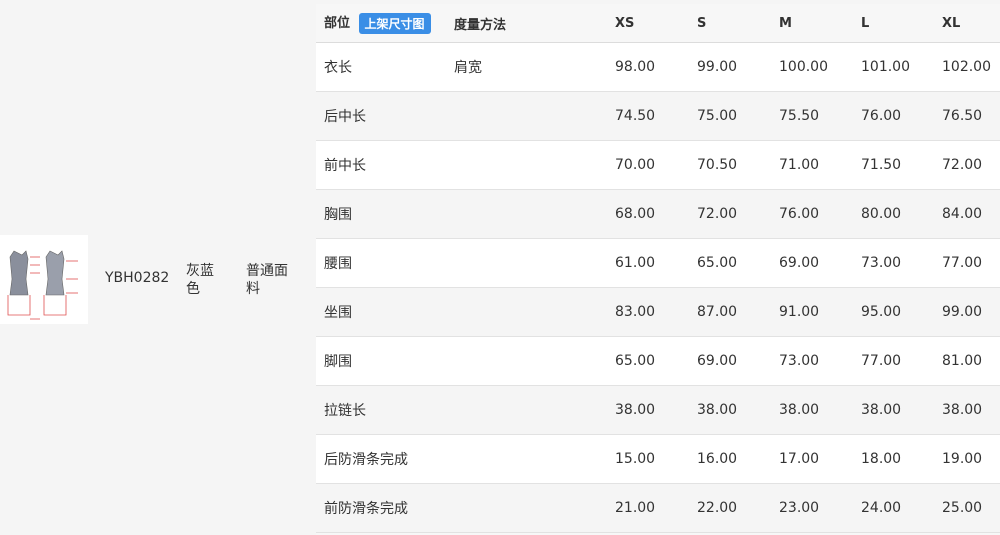 This screenshot has height=535, width=1000. I want to click on table-row: 胸围 68.00 72.00 76.00 80.00 84.00, so click(658, 214).